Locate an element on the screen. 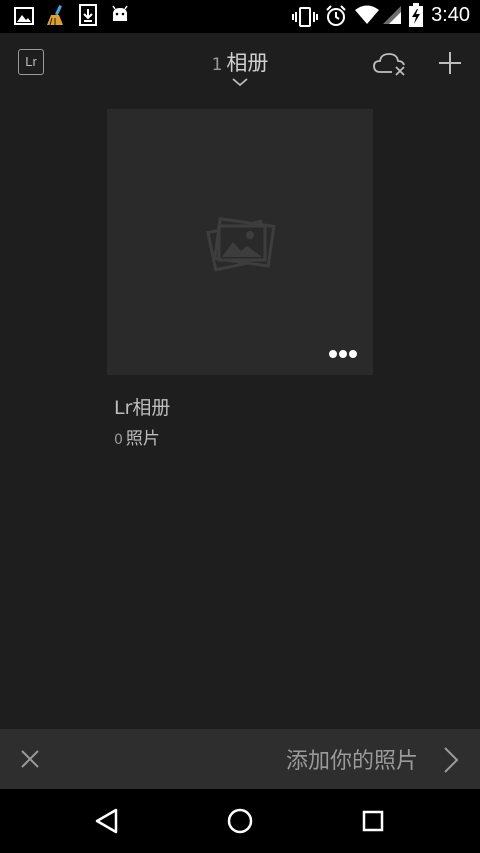 The height and width of the screenshot is (853, 480). cloud-sync-off-icon is located at coordinates (390, 64).